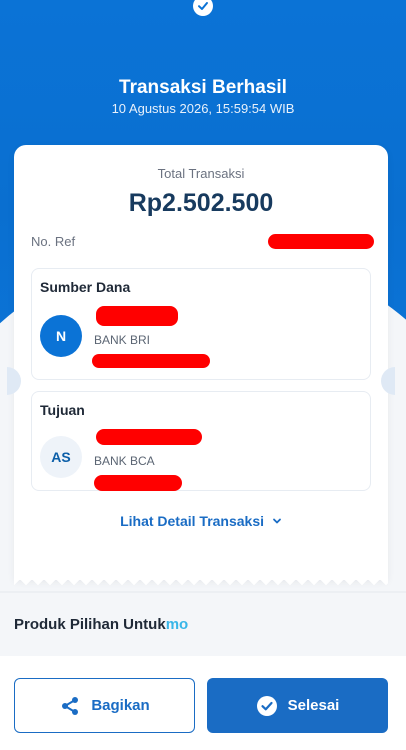 The height and width of the screenshot is (750, 406). I want to click on receipt-torn-edge, so click(201, 583).